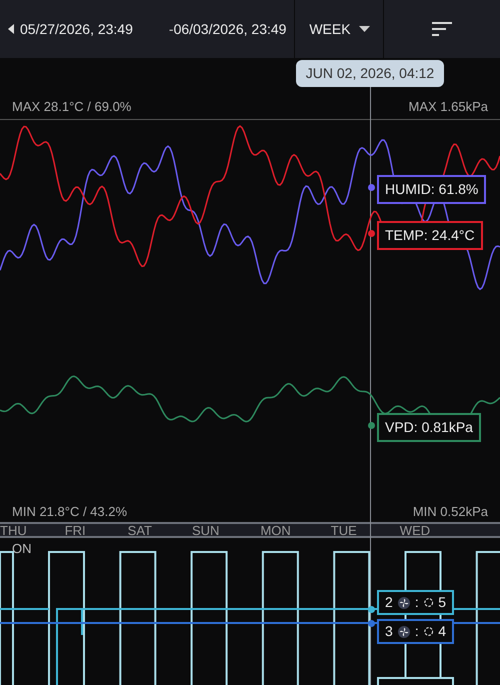 The height and width of the screenshot is (685, 500). What do you see at coordinates (448, 107) in the screenshot?
I see `max-right-label: MAX 1.65kPa` at bounding box center [448, 107].